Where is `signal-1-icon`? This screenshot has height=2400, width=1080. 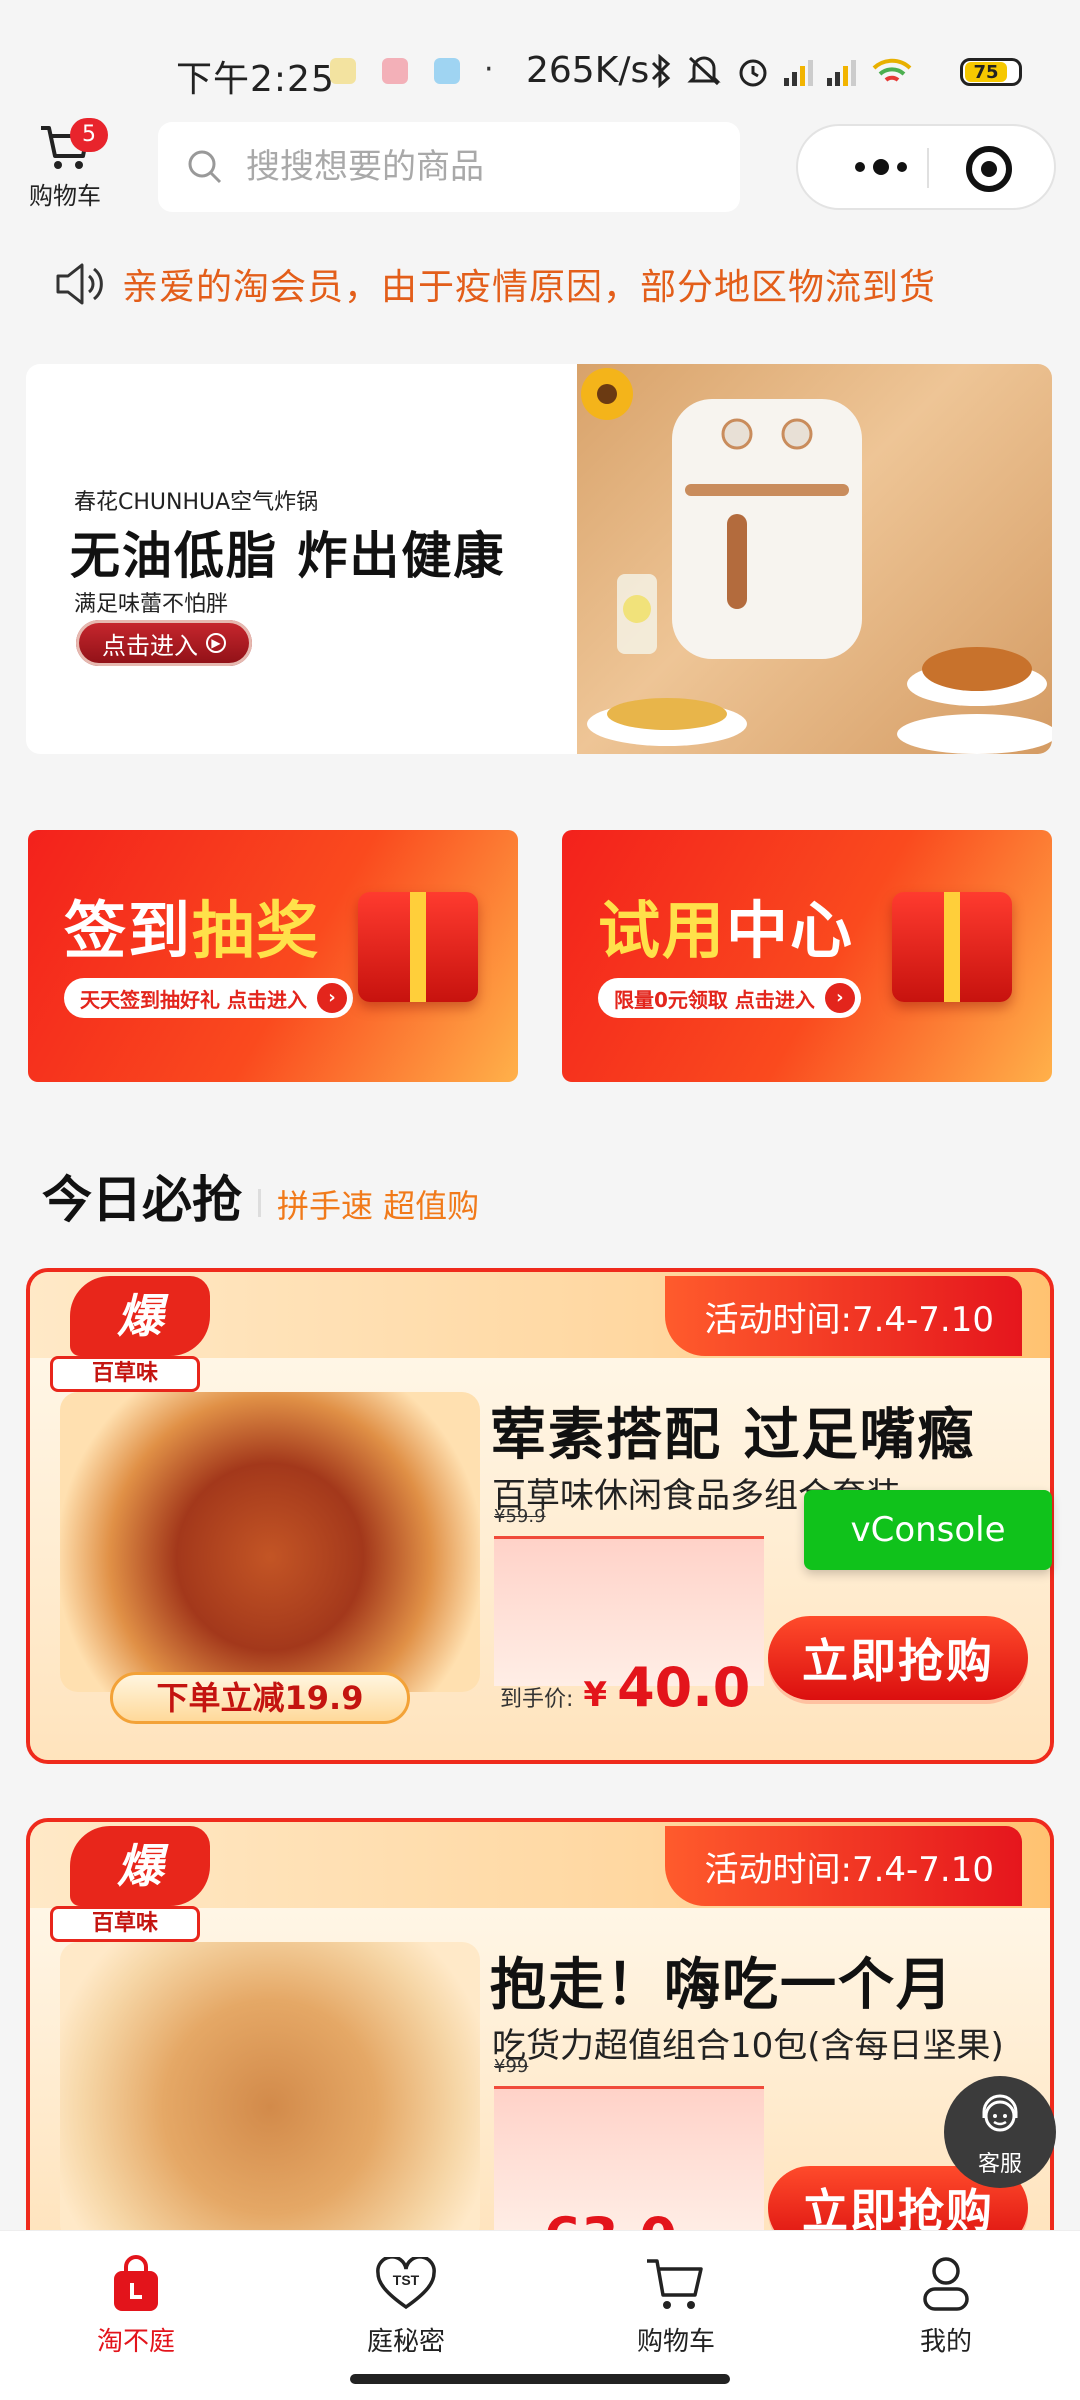
signal-1-icon is located at coordinates (798, 71).